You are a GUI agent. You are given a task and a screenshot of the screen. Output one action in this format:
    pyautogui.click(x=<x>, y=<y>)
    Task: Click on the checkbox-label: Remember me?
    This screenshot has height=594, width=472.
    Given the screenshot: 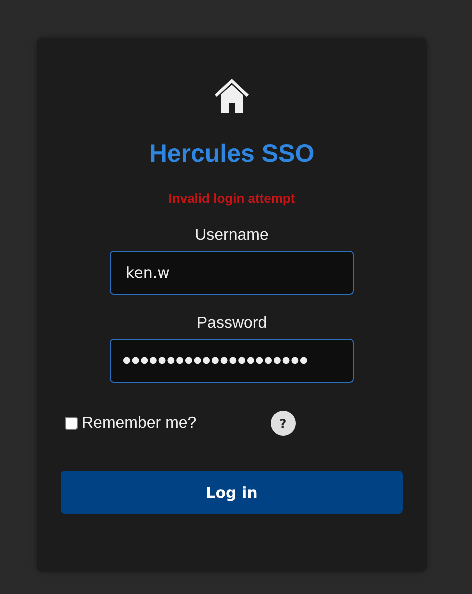 What is the action you would take?
    pyautogui.click(x=139, y=423)
    